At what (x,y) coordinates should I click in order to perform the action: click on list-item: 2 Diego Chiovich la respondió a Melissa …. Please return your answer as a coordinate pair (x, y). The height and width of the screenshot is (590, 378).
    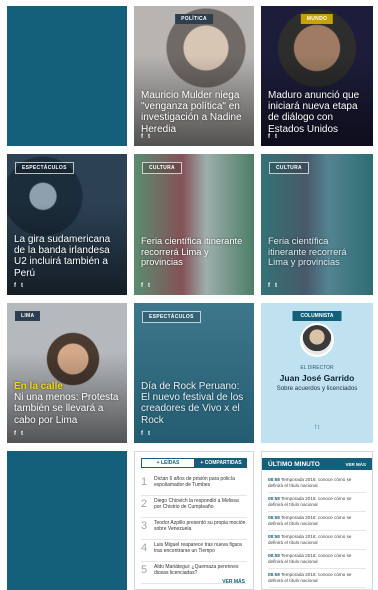
    Looking at the image, I should click on (194, 507).